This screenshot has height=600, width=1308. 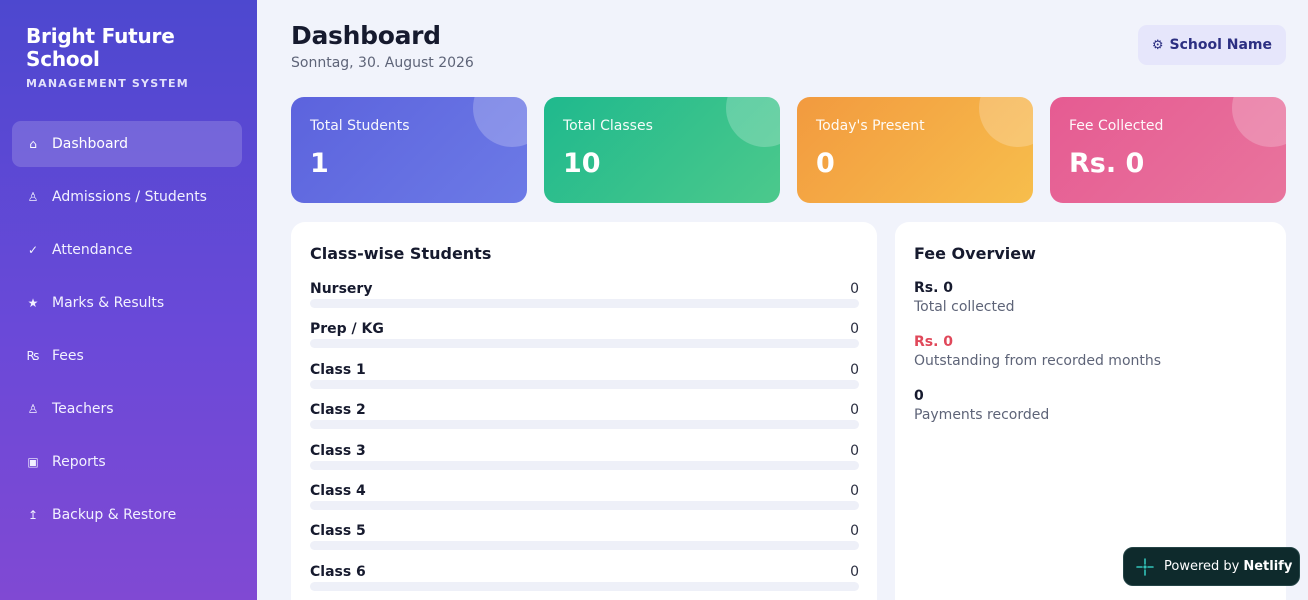 I want to click on list-item: Prep / KG 0, so click(x=584, y=340).